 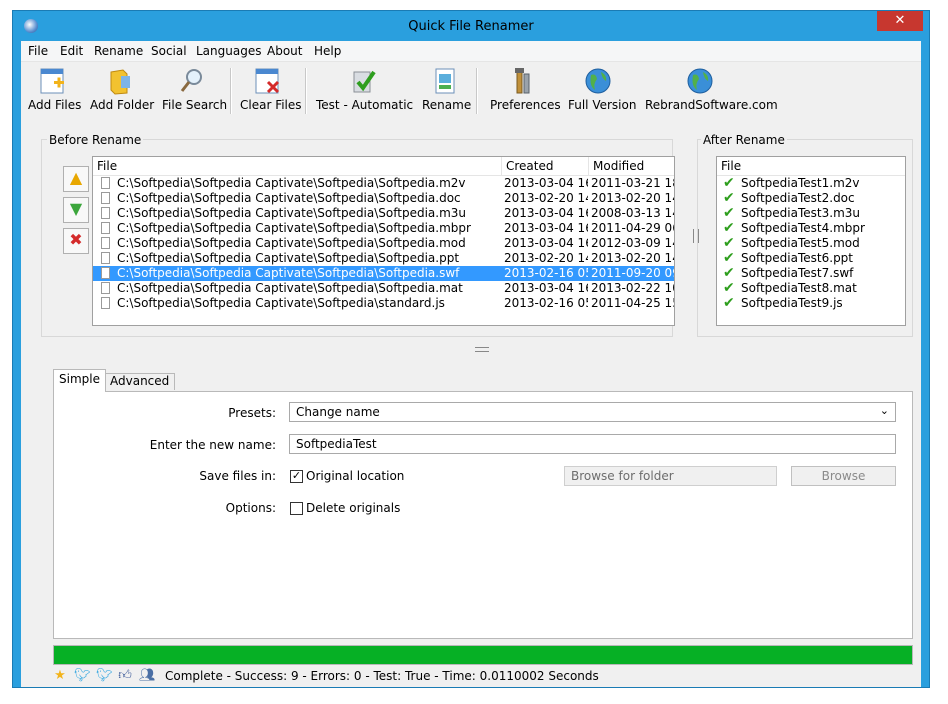 I want to click on original-location-checkbox: ✓, so click(x=296, y=476).